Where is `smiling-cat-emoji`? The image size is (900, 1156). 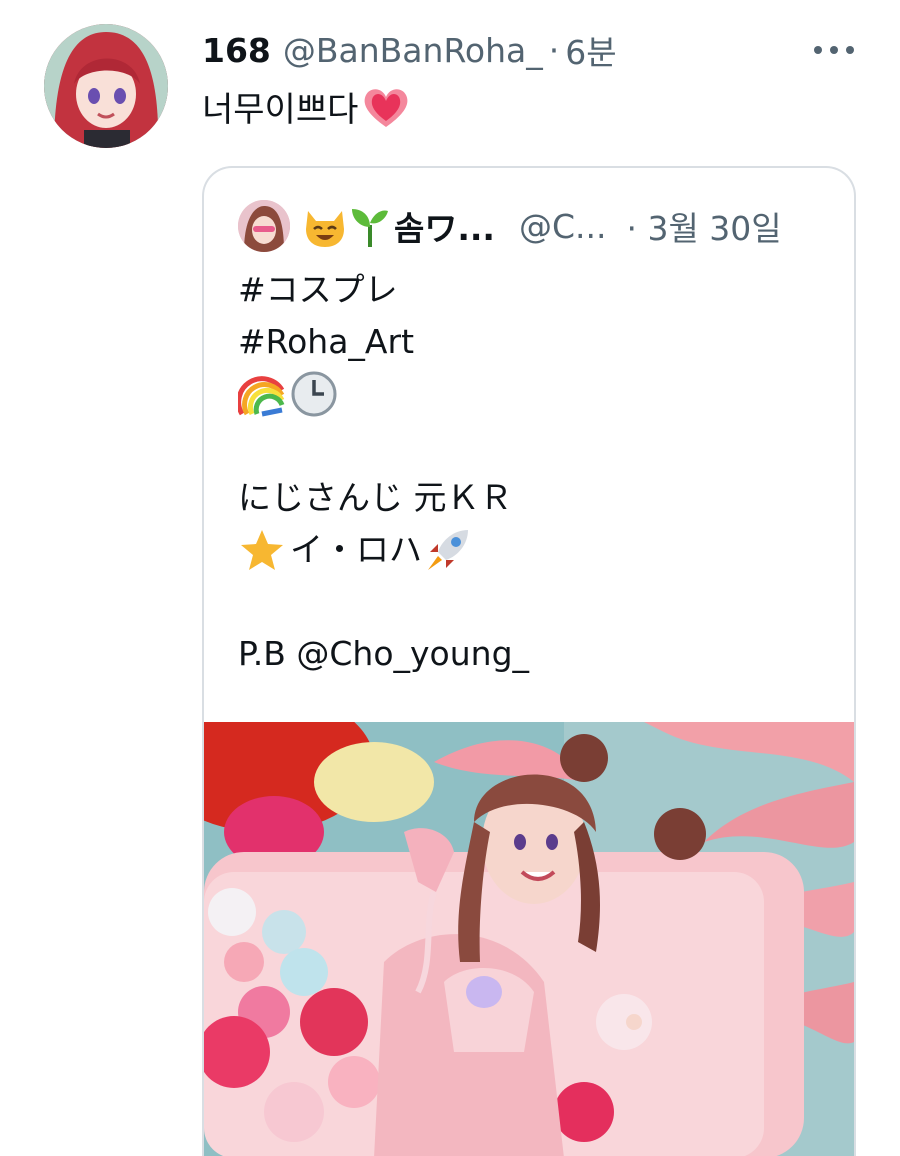
smiling-cat-emoji is located at coordinates (325, 226).